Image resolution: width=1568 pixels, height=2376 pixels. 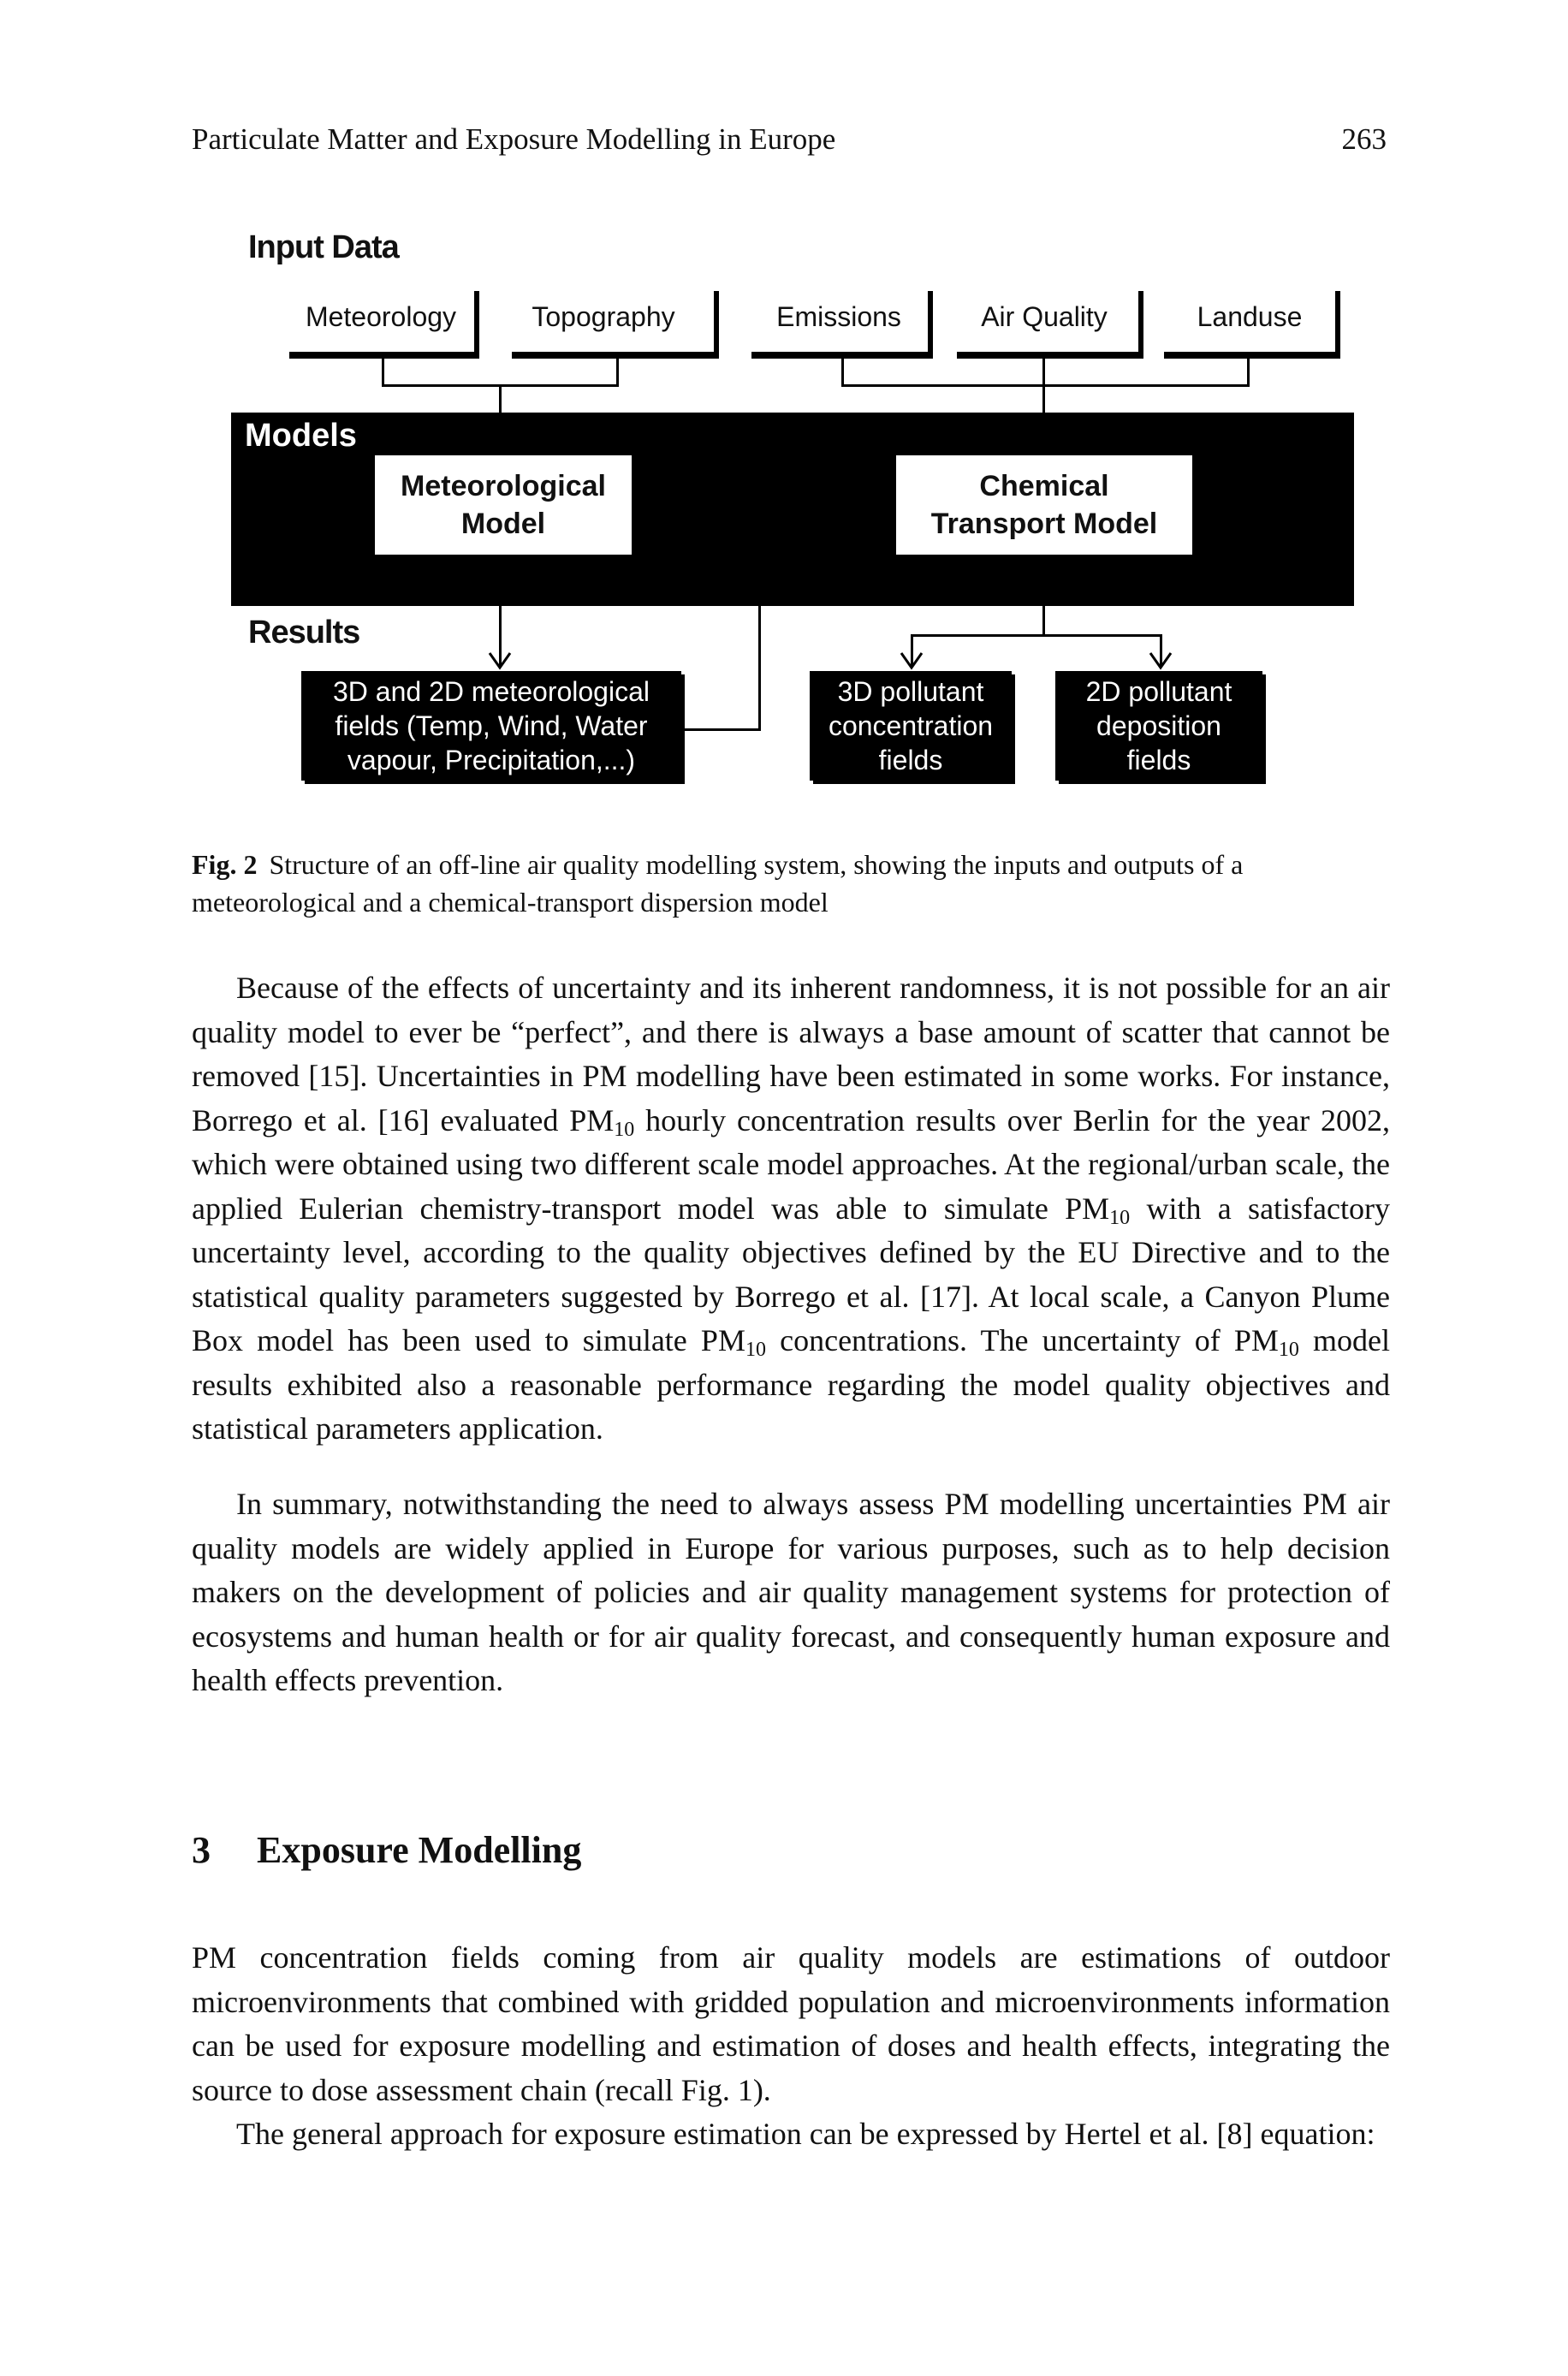 I want to click on result-3d-pollutant-concentration: 3D pollutant concentration fields, so click(x=911, y=726).